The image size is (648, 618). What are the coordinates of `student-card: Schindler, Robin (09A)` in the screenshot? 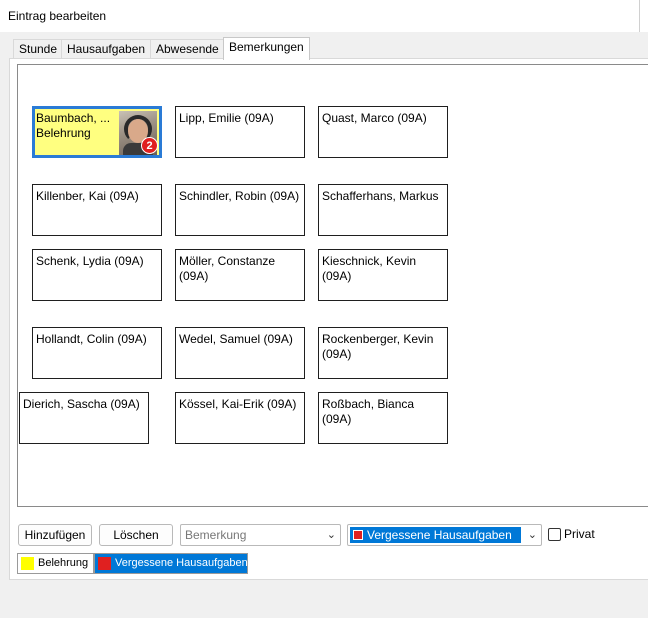 It's located at (240, 210).